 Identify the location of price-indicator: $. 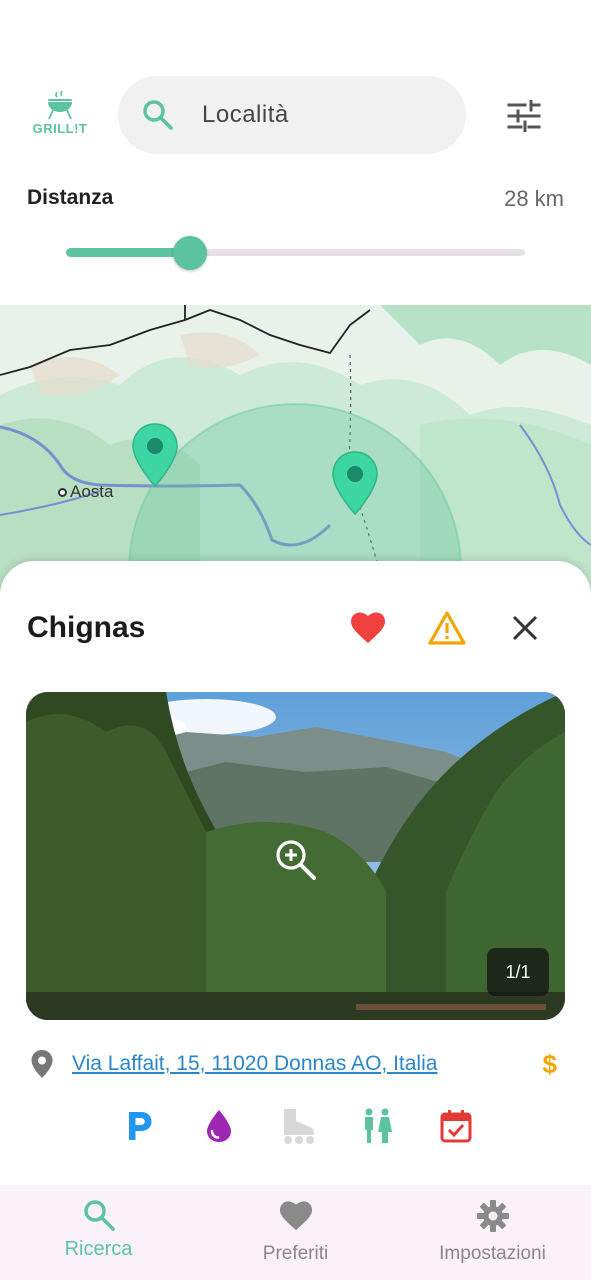
(549, 1063).